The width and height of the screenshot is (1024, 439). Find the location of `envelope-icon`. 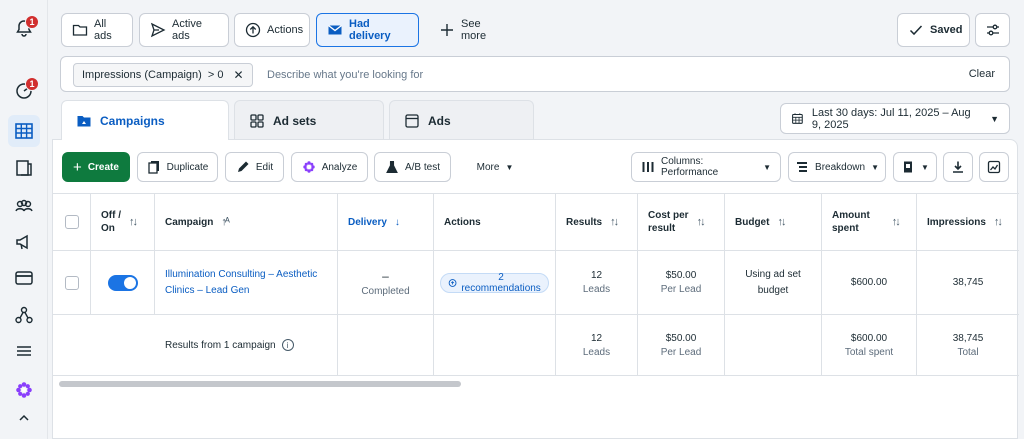

envelope-icon is located at coordinates (335, 29).